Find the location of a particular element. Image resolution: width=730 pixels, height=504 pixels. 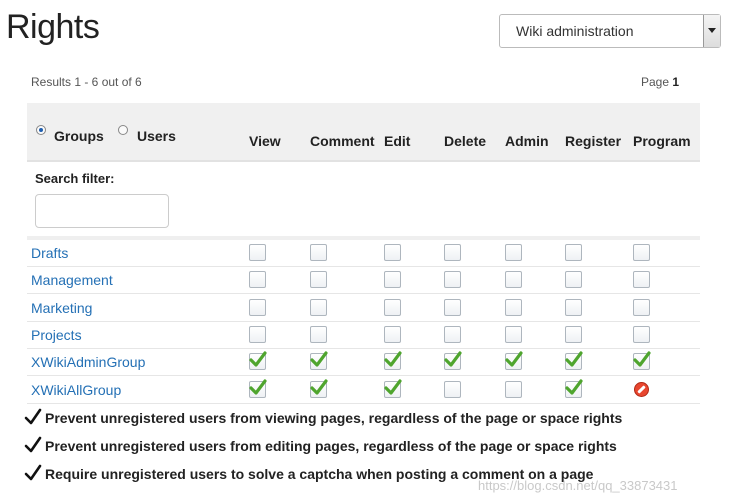

page-indicator: Page 1 is located at coordinates (660, 82).